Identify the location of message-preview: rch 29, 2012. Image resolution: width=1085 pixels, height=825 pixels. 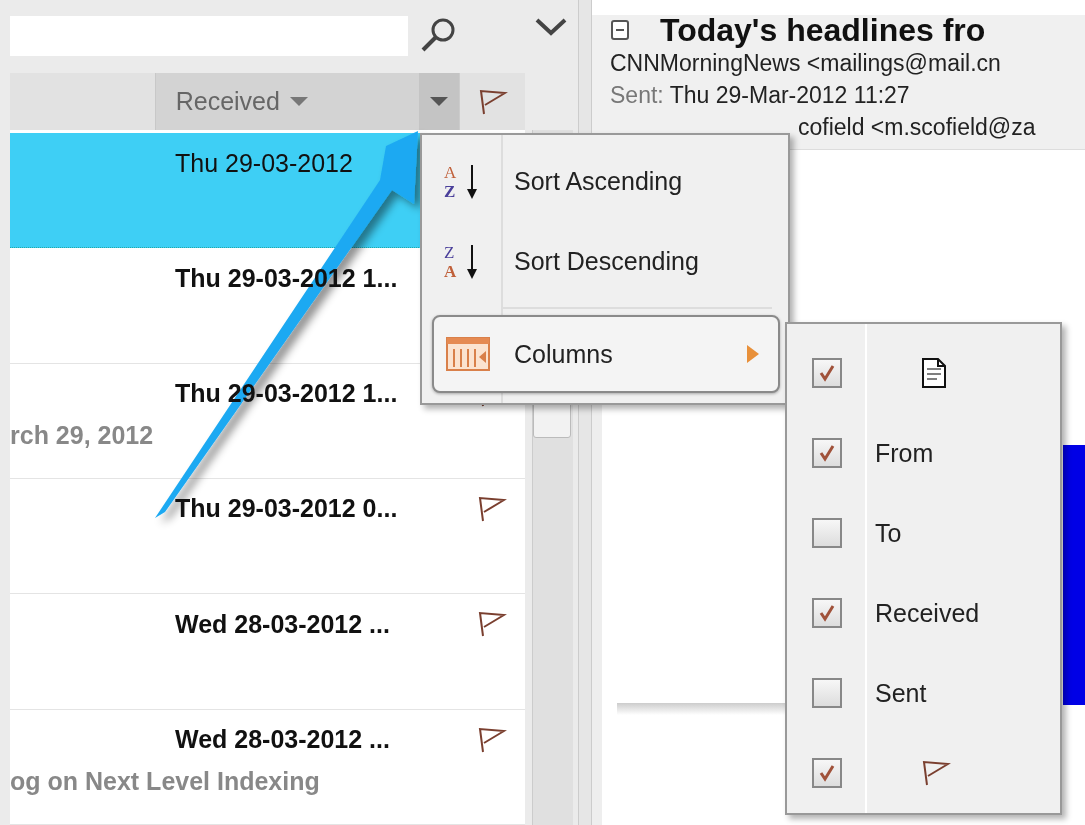
(82, 434).